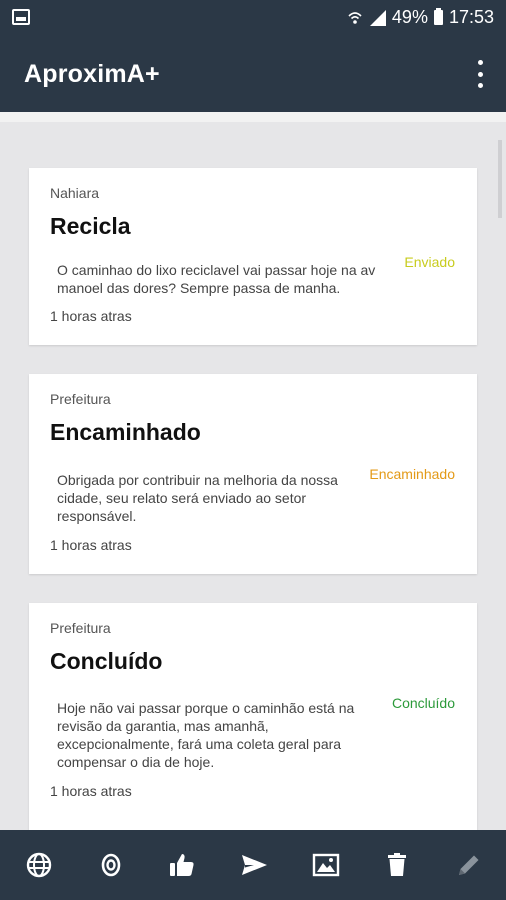 The height and width of the screenshot is (900, 506). I want to click on app-title: AproximA+, so click(92, 74).